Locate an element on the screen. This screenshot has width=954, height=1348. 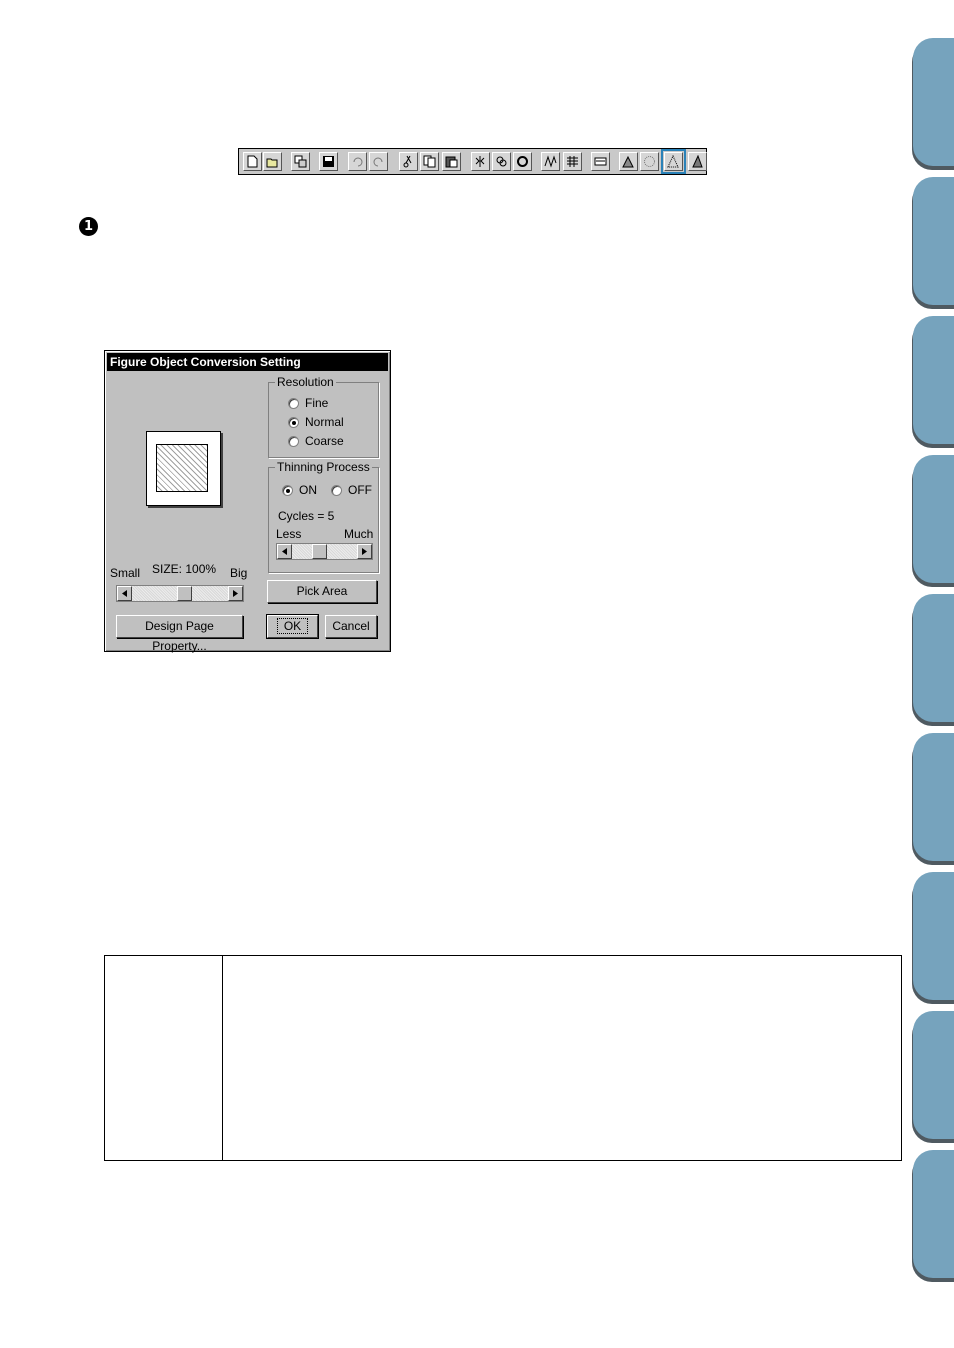
pattern-icon is located at coordinates (572, 161).